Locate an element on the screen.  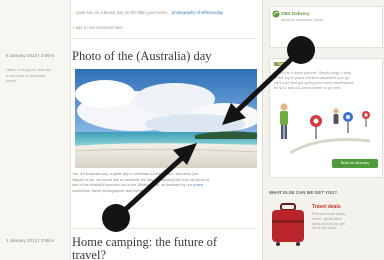
post-meta-line: travel is located at coordinates (11, 80).